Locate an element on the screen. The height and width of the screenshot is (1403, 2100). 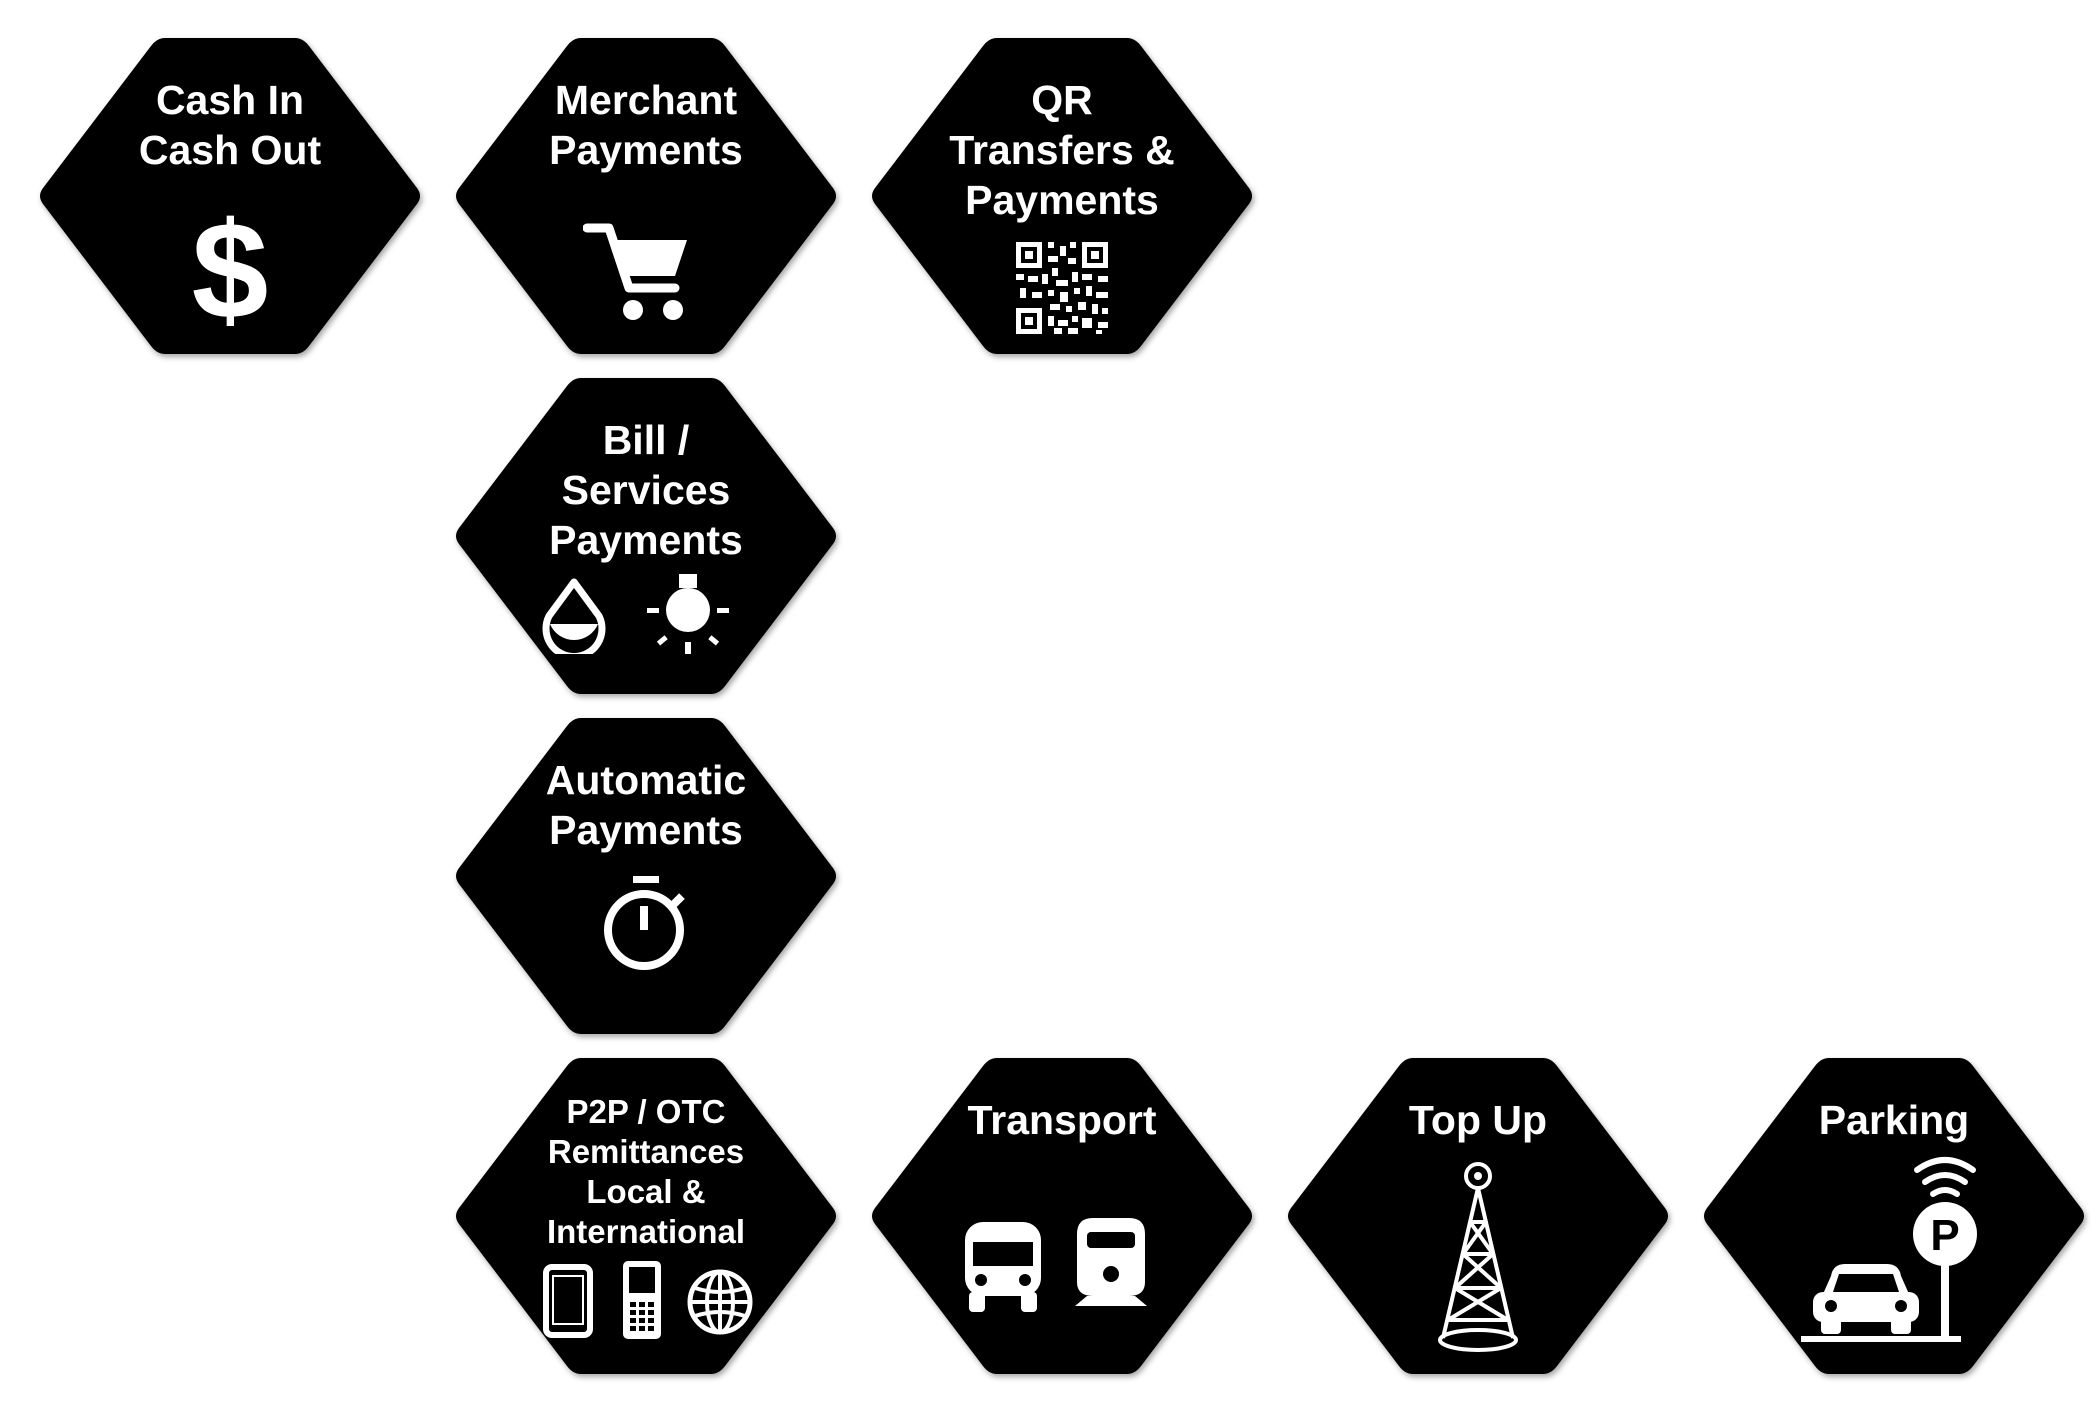
label-line: Parking is located at coordinates (1894, 1120).